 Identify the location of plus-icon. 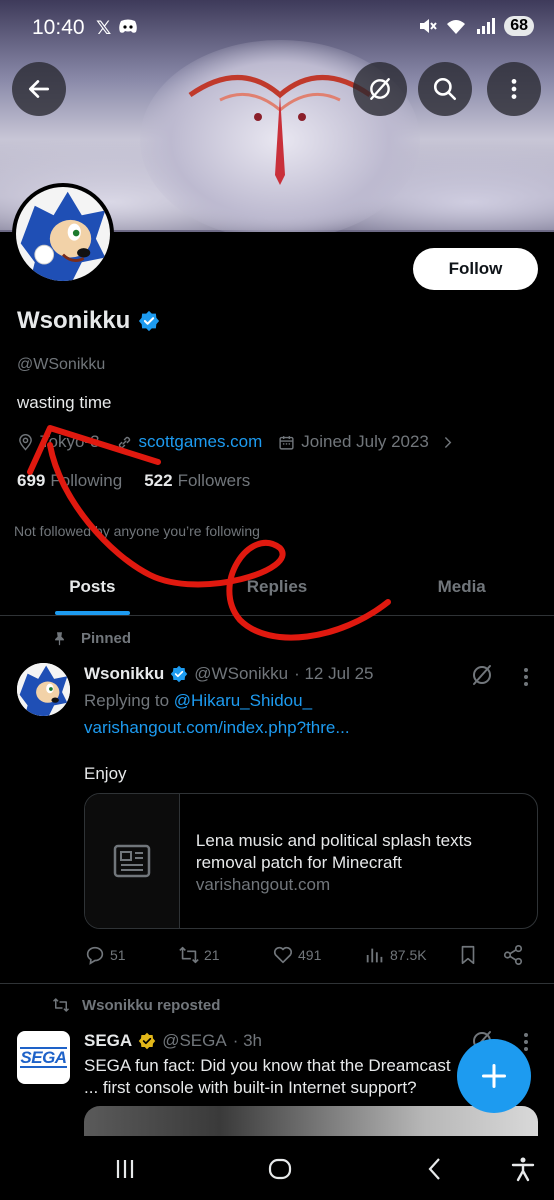
(494, 1076).